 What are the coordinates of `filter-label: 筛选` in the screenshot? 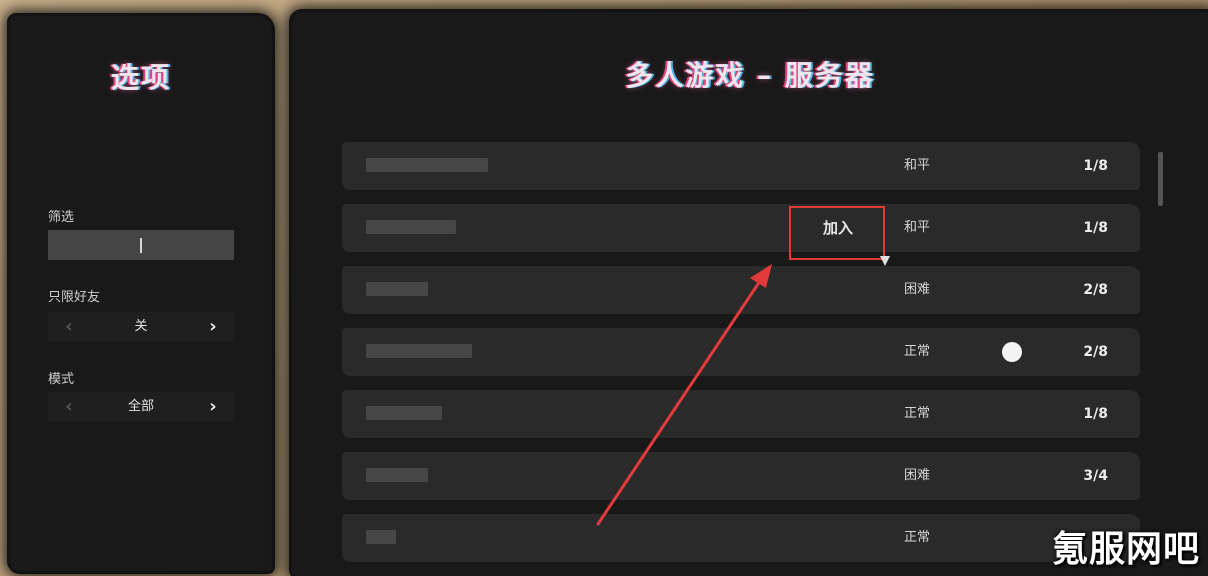 It's located at (61, 217).